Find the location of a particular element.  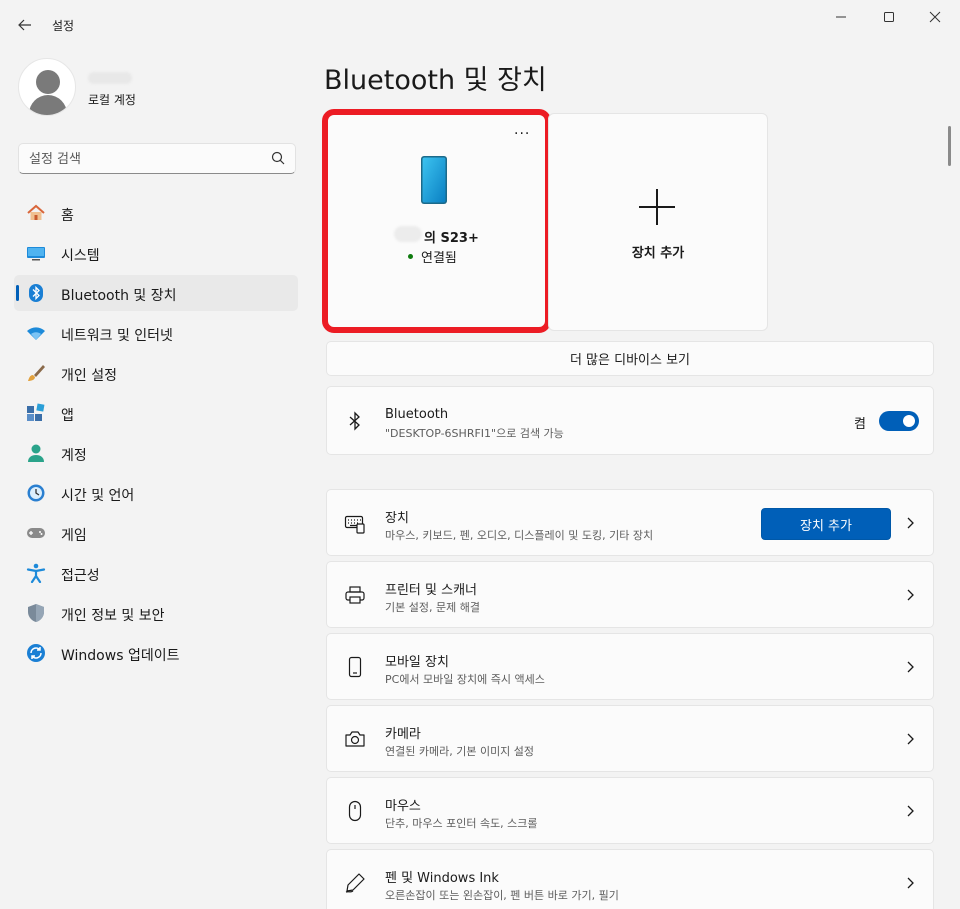

more-options-icon: ··· is located at coordinates (522, 134).